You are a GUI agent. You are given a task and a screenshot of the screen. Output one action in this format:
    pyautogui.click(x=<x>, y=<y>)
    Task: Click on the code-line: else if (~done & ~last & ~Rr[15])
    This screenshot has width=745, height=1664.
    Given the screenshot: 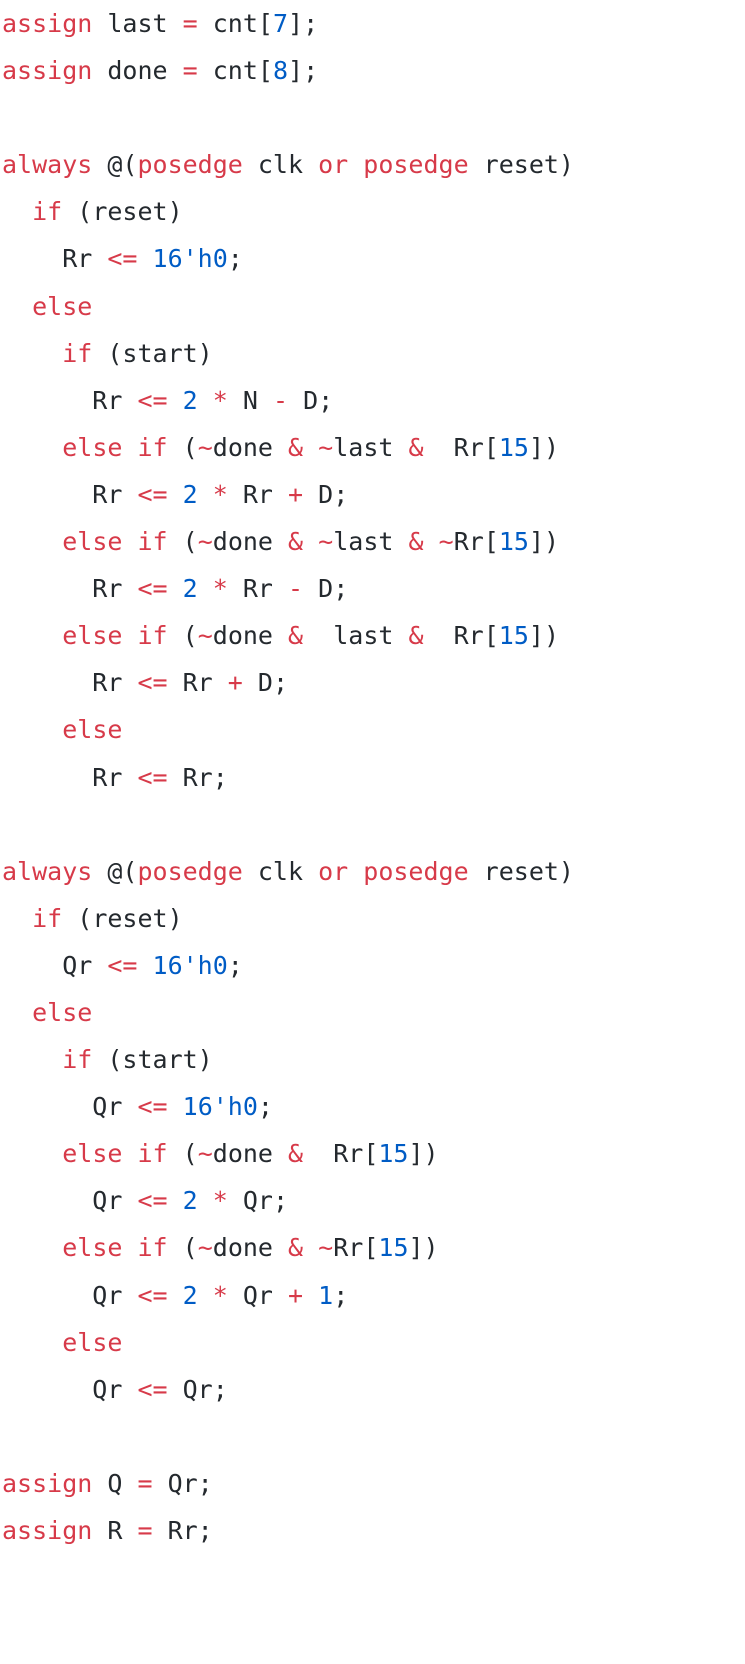 What is the action you would take?
    pyautogui.click(x=373, y=541)
    